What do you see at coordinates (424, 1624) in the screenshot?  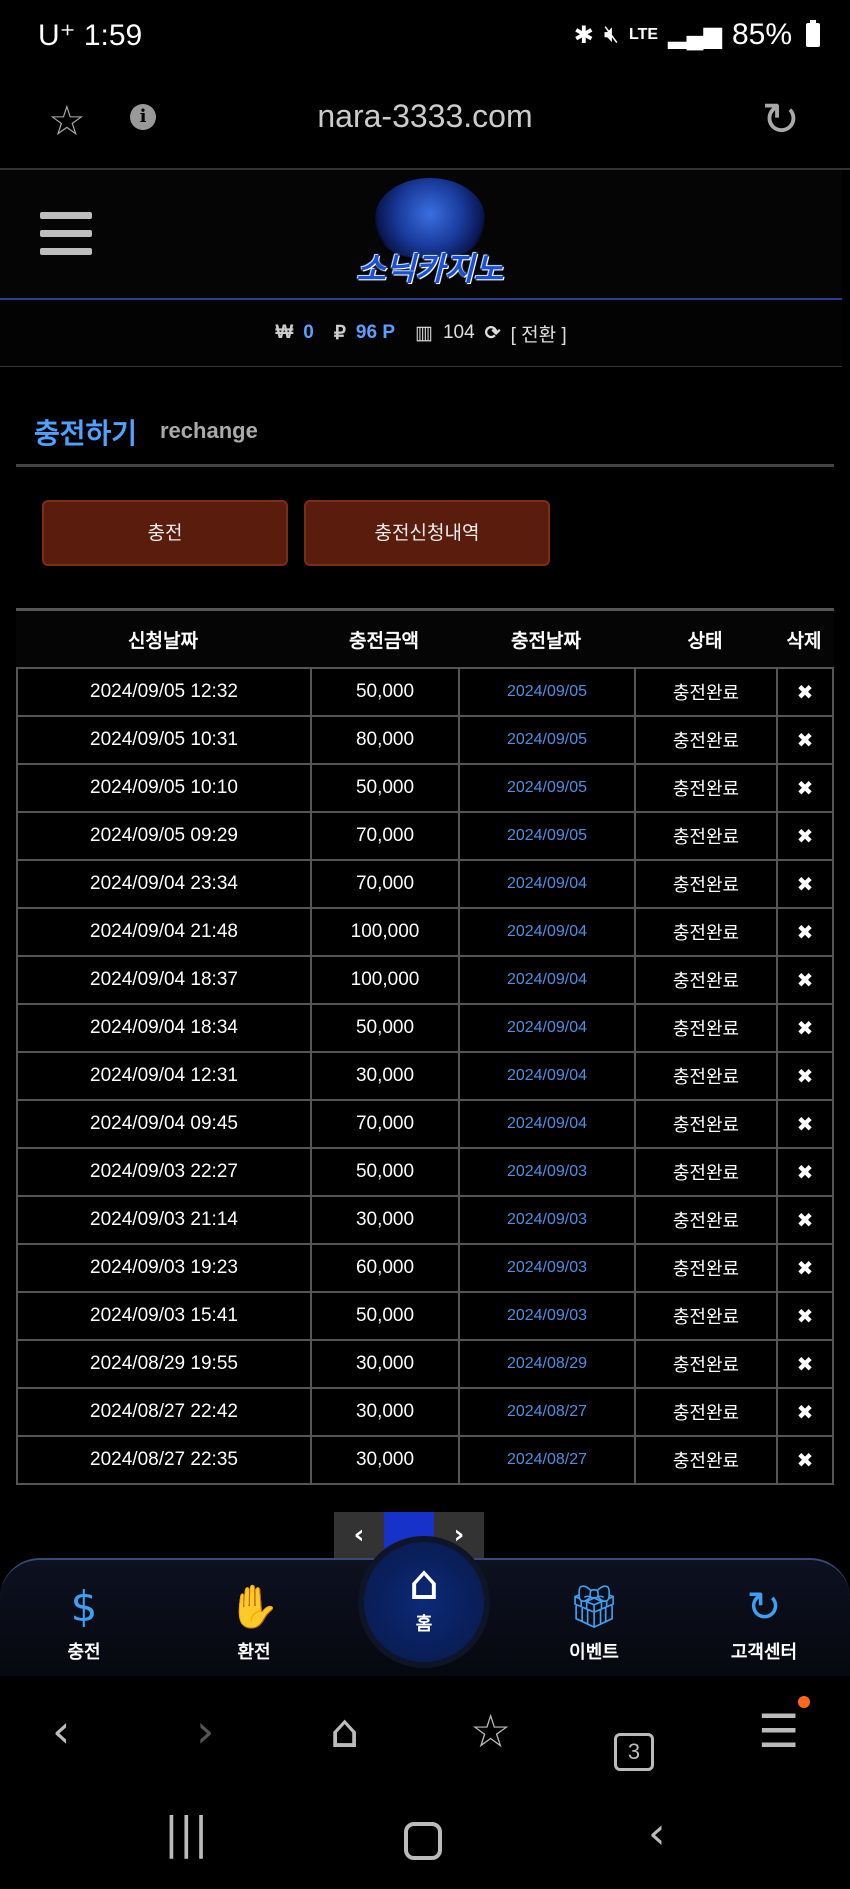 I see `nav-home-label: 홈` at bounding box center [424, 1624].